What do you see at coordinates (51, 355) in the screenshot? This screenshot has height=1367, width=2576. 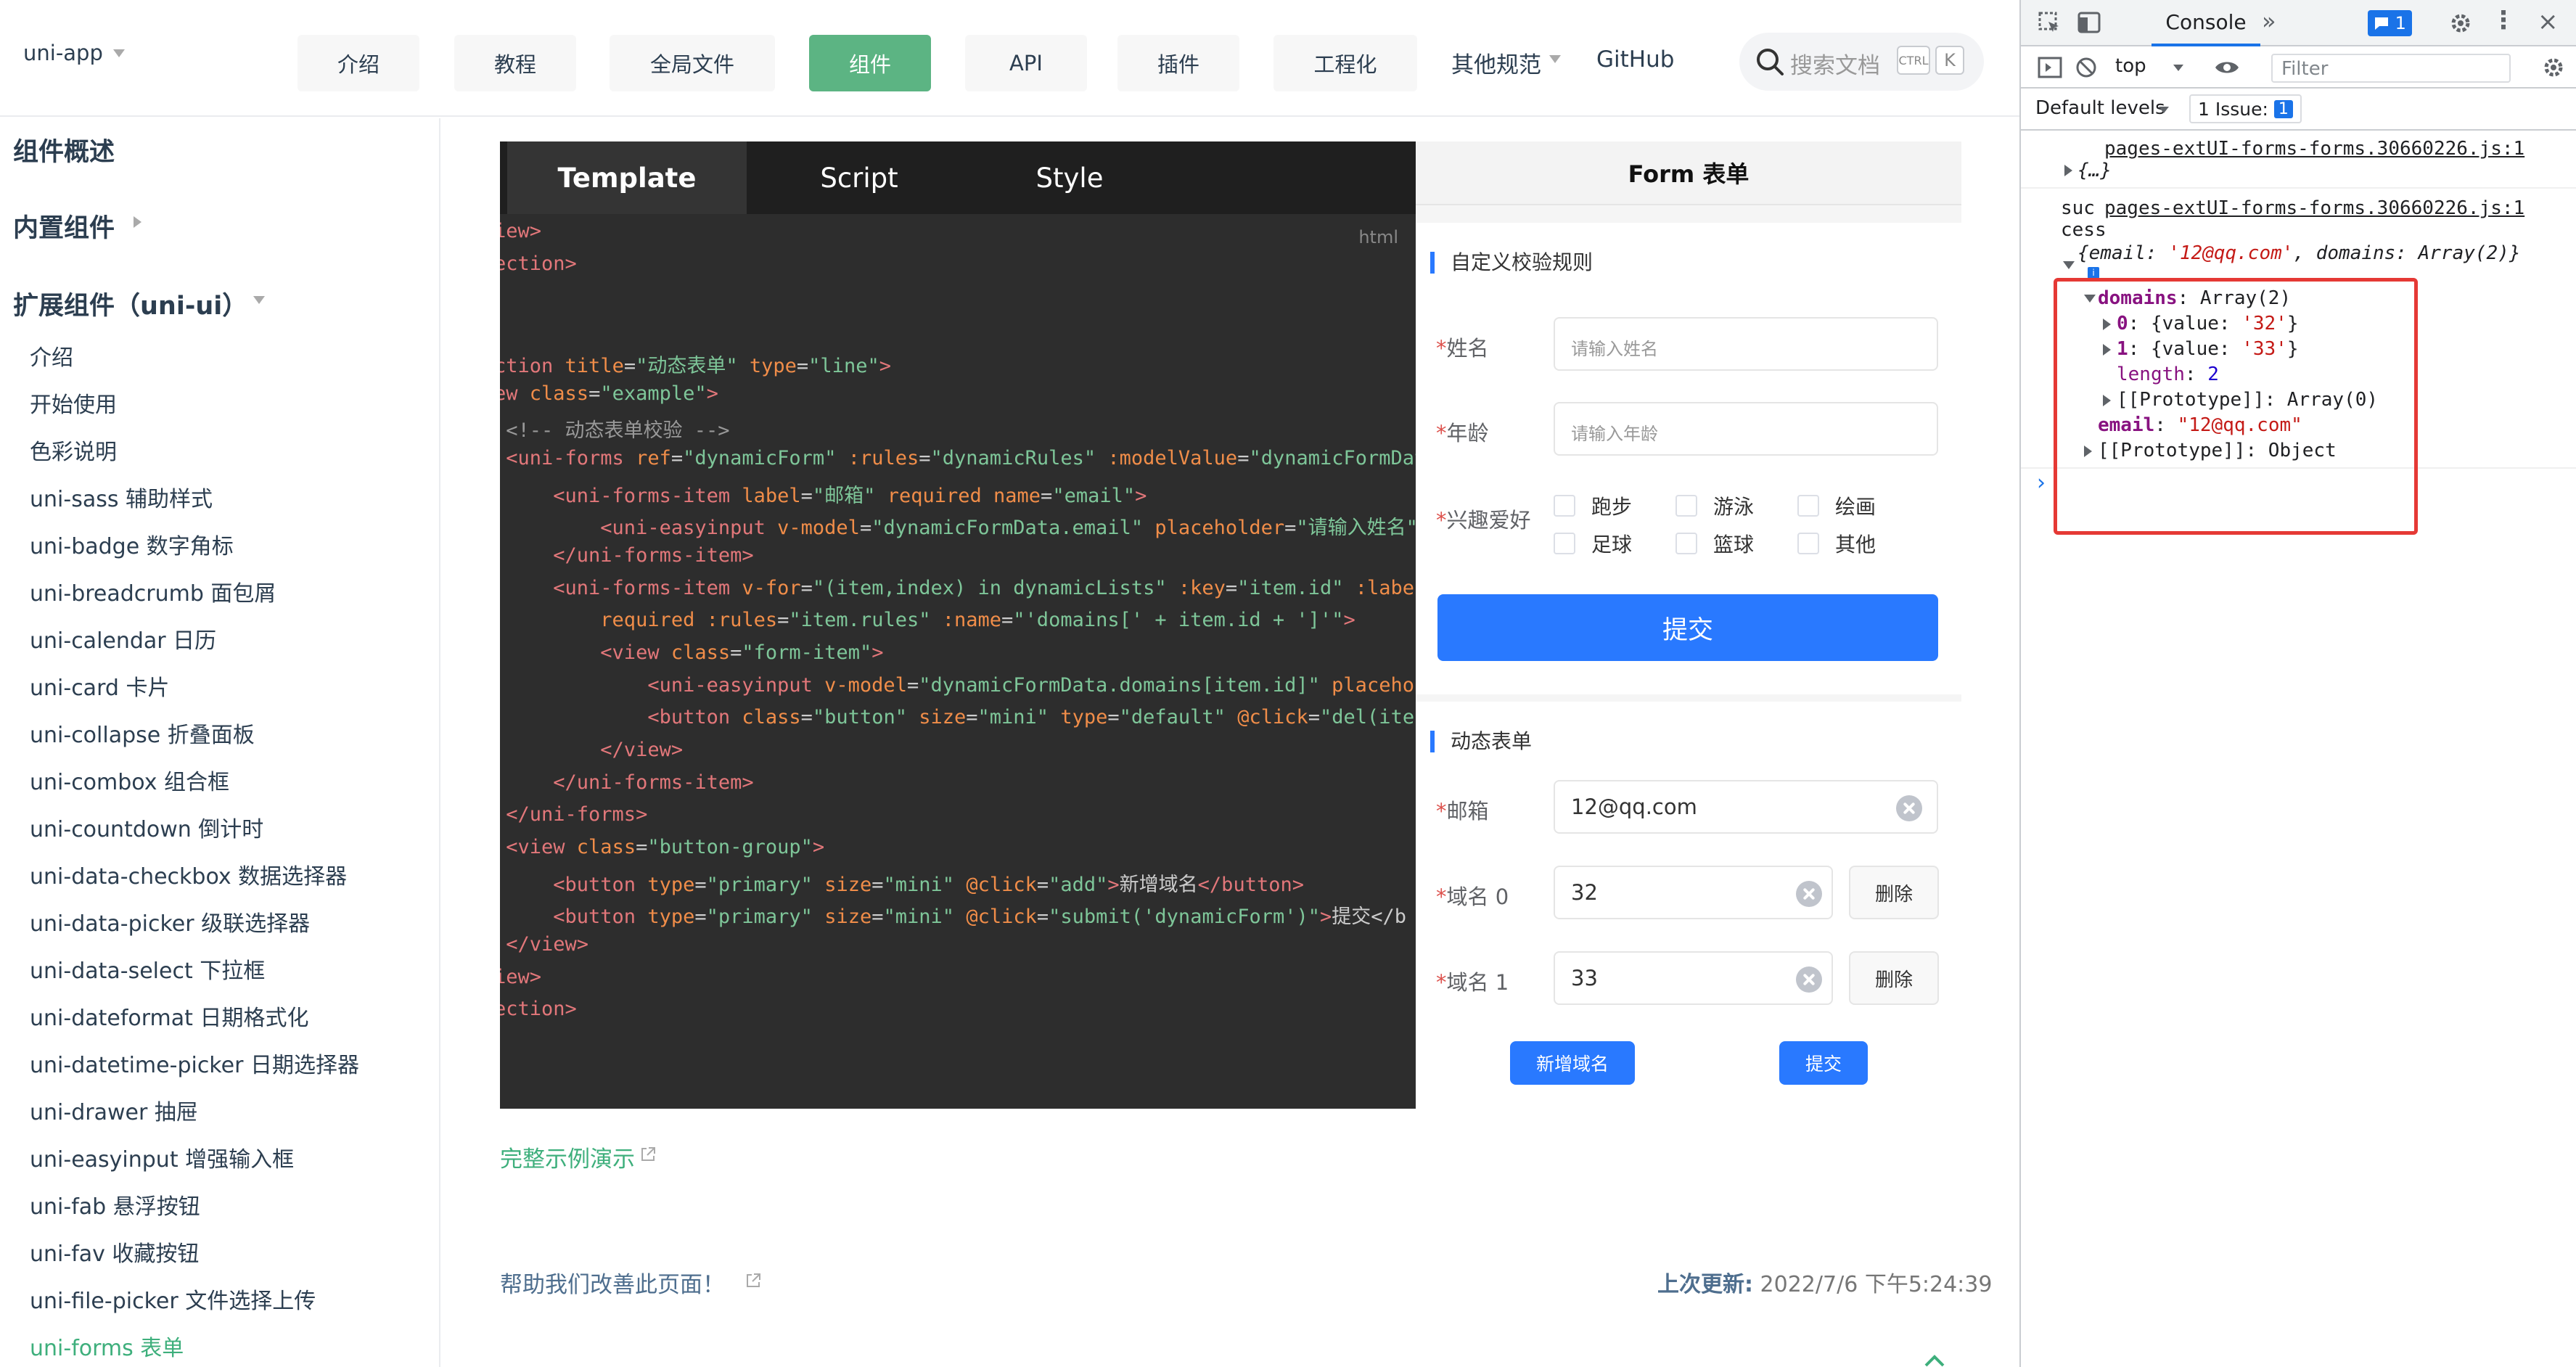 I see `sidebar-item: 介绍` at bounding box center [51, 355].